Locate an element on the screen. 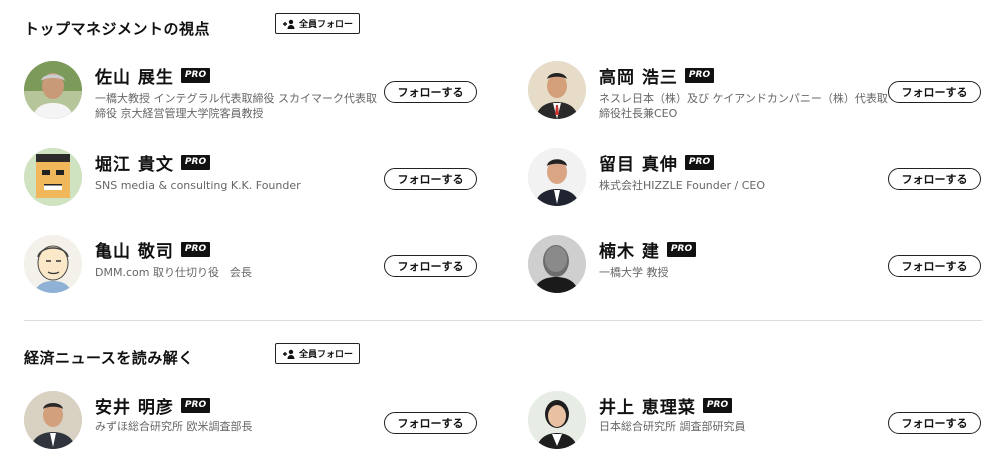 The width and height of the screenshot is (1000, 468). person-name: 留目 真伸 is located at coordinates (638, 162).